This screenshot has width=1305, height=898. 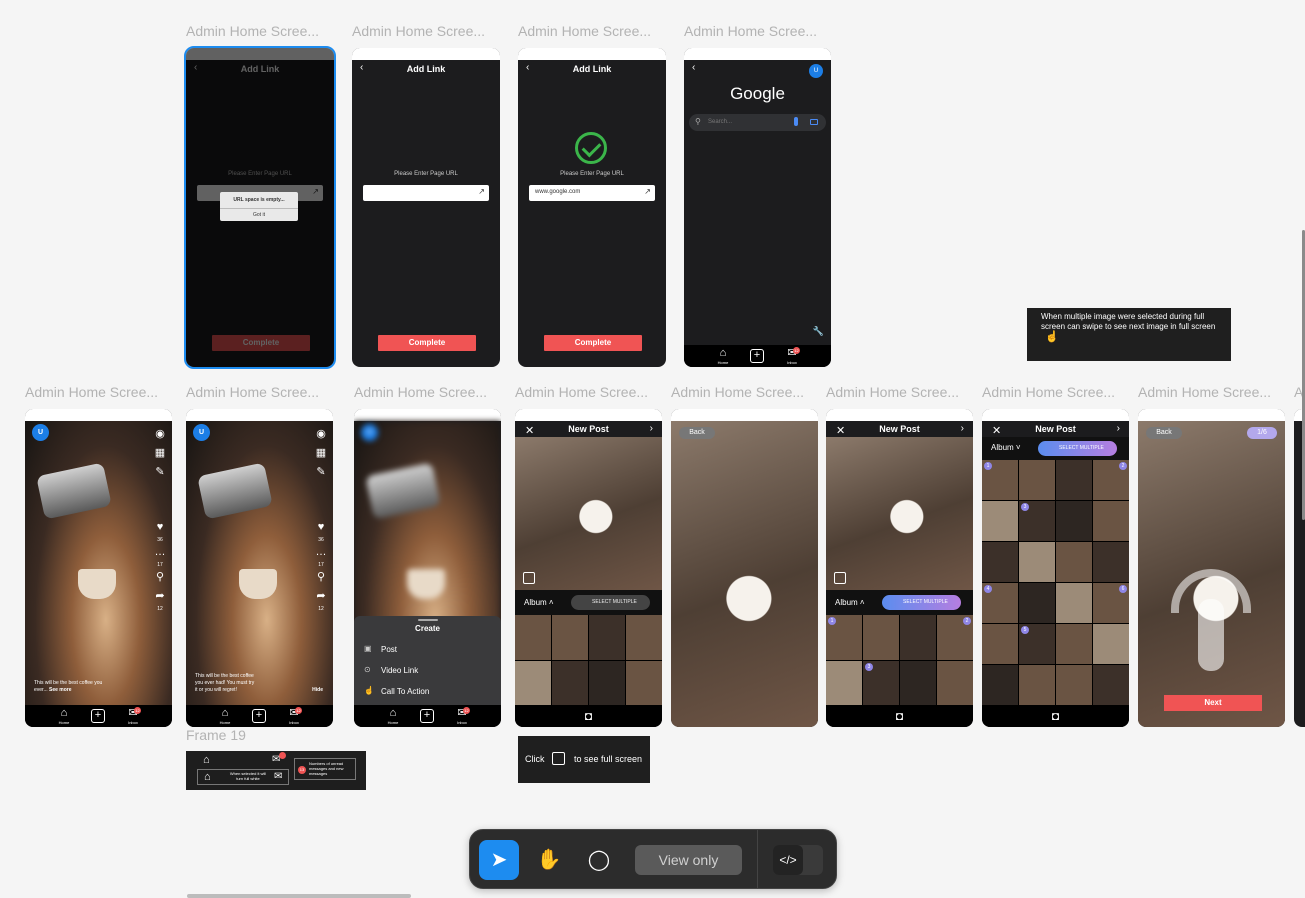 I want to click on edit-icon: ✎, so click(x=321, y=472).